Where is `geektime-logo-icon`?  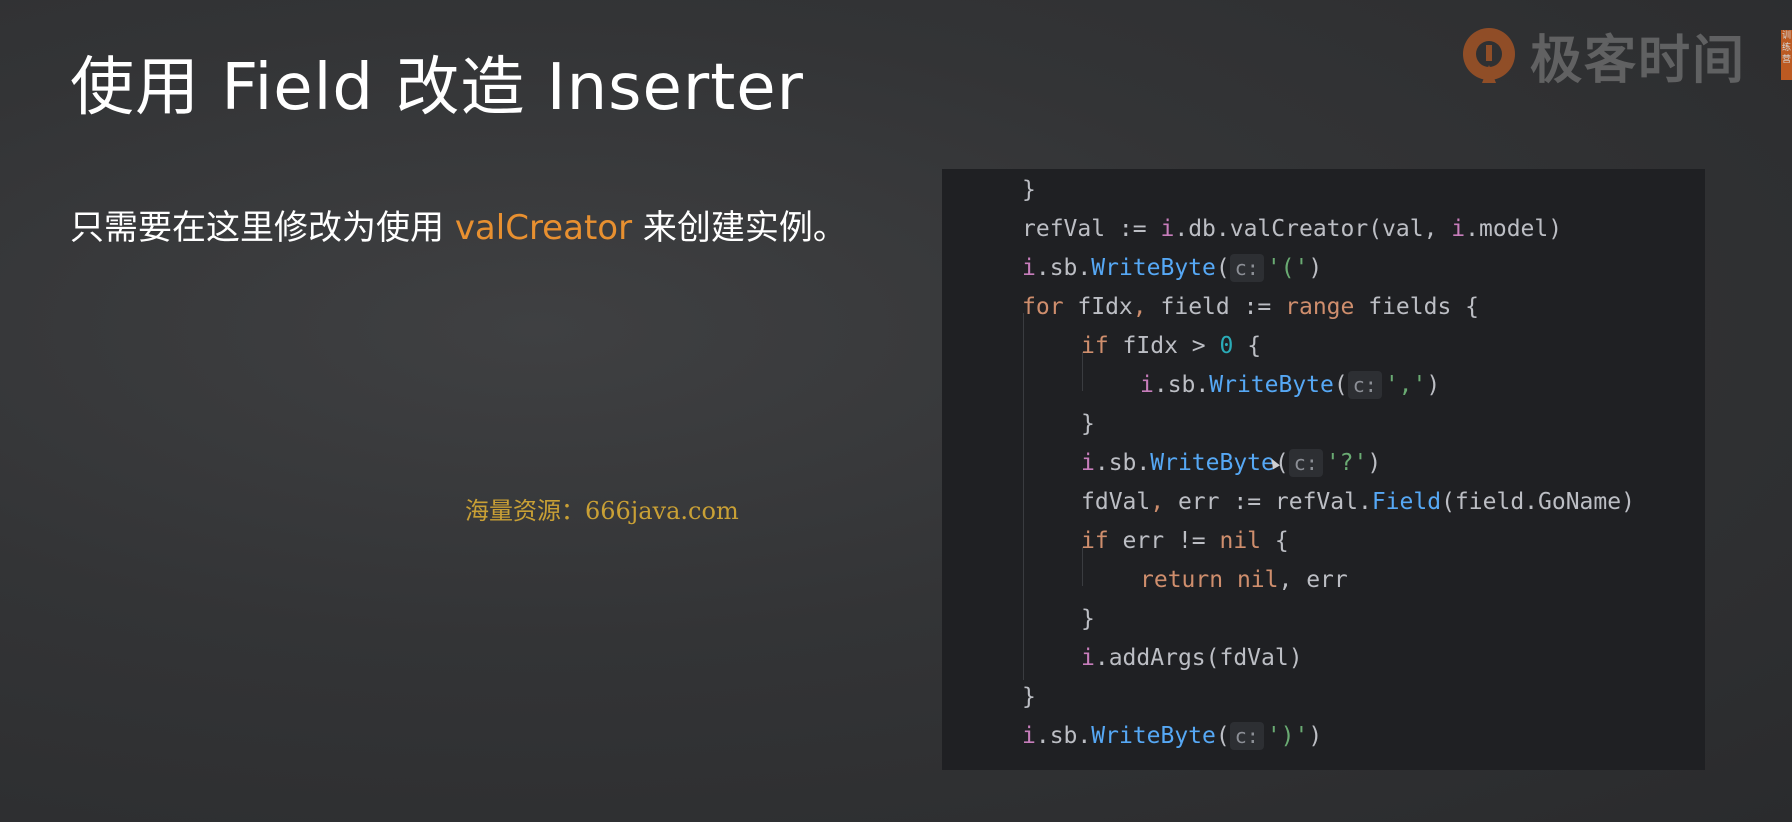 geektime-logo-icon is located at coordinates (1489, 55).